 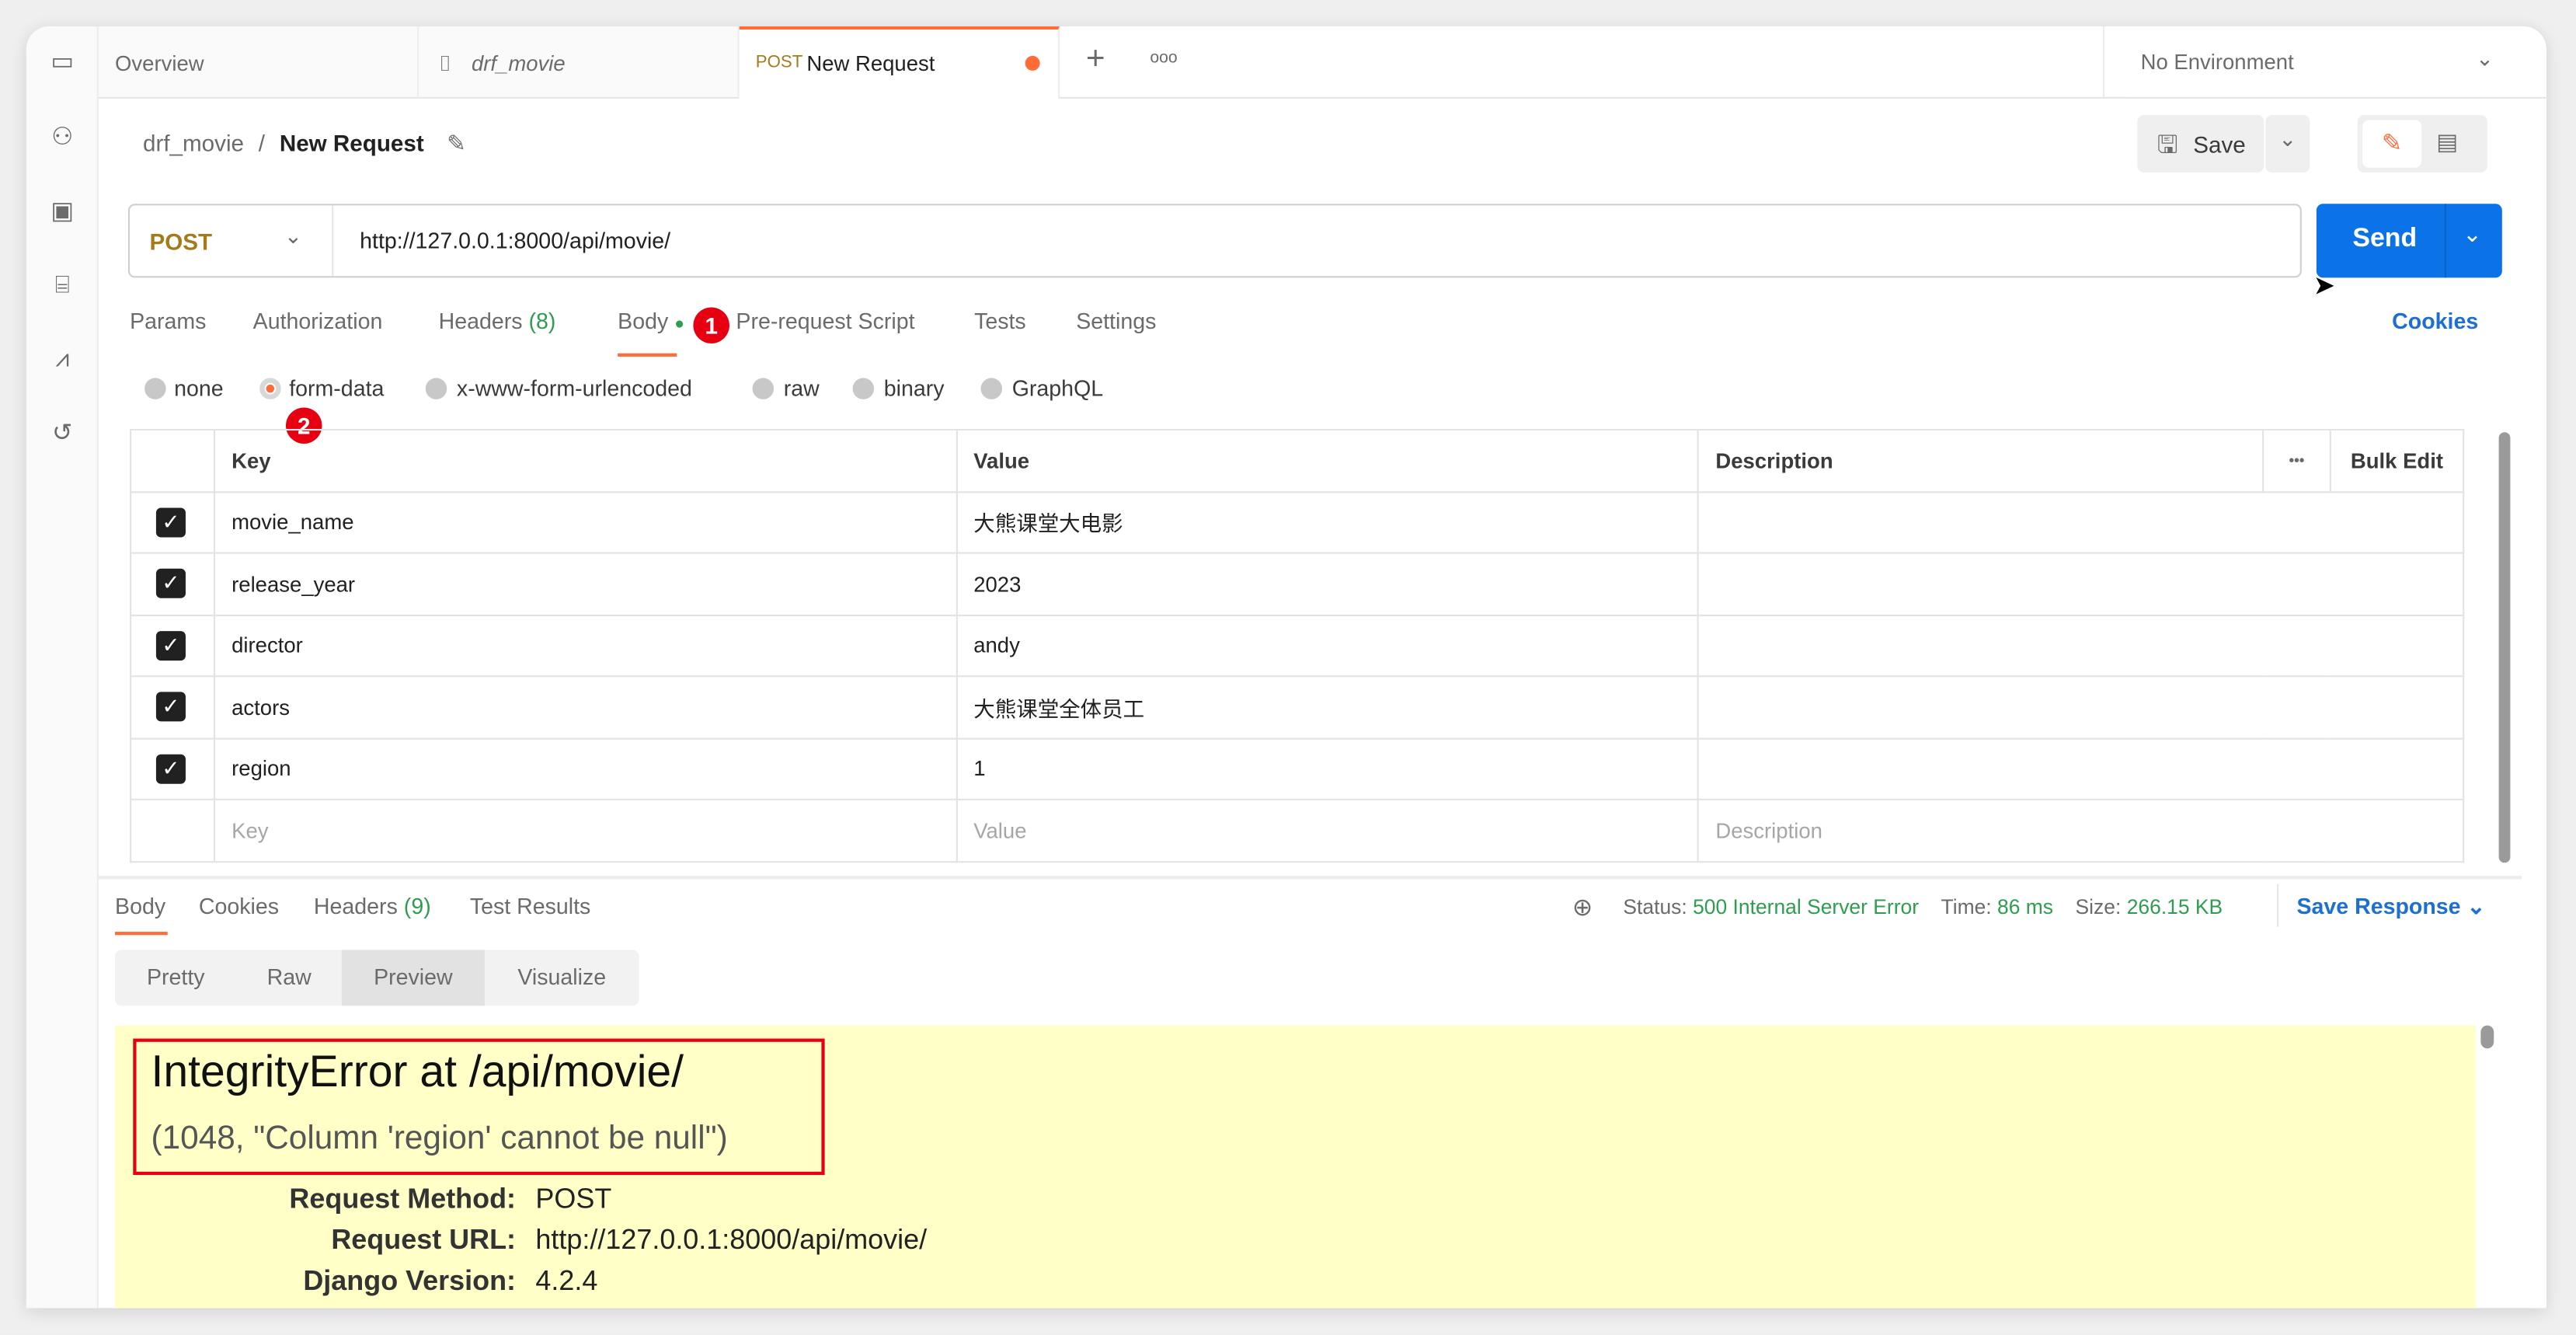 What do you see at coordinates (2200, 144) in the screenshot?
I see `save-button: 🖫 Save` at bounding box center [2200, 144].